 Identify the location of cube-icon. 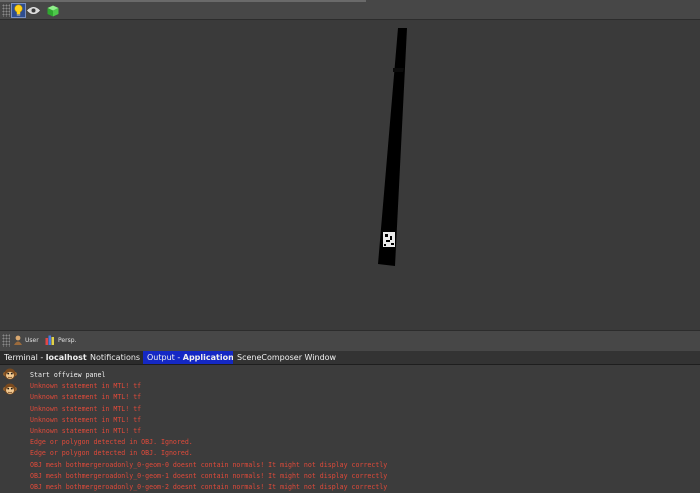
(52, 10).